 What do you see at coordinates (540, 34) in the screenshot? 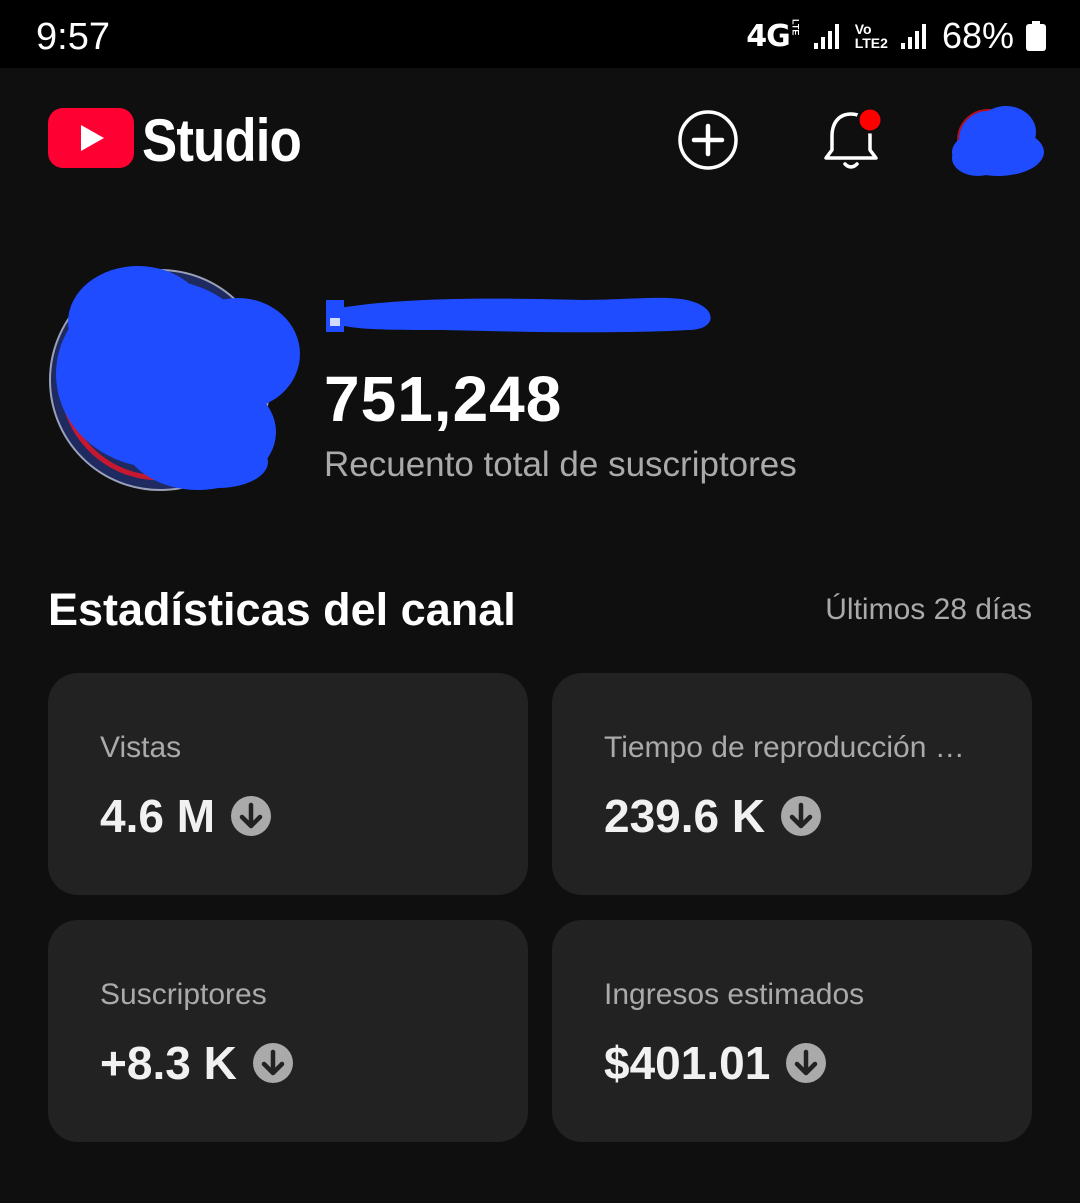
I see `status-bar: 9:57 4G LTE Vo LTE2 68%` at bounding box center [540, 34].